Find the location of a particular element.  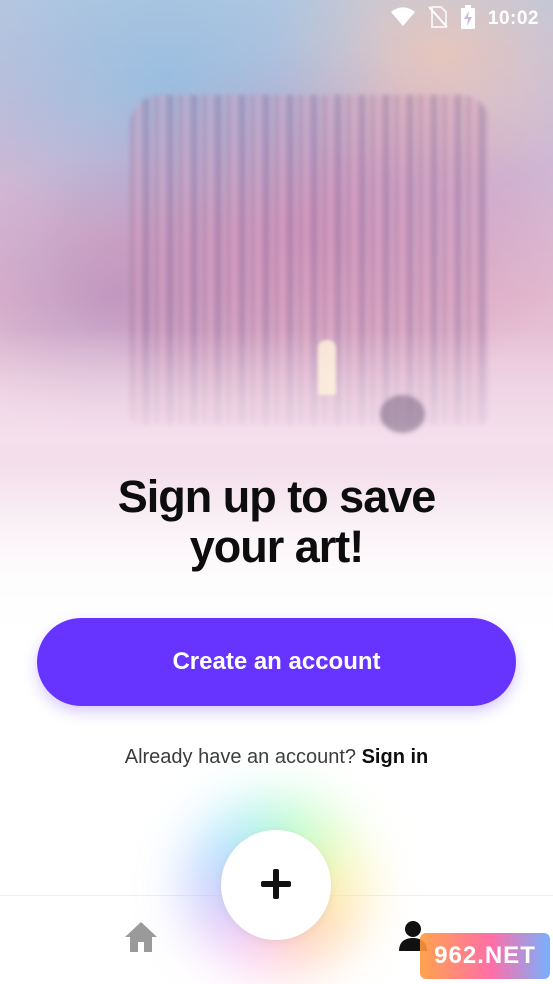

hero-figure is located at coordinates (327, 367).